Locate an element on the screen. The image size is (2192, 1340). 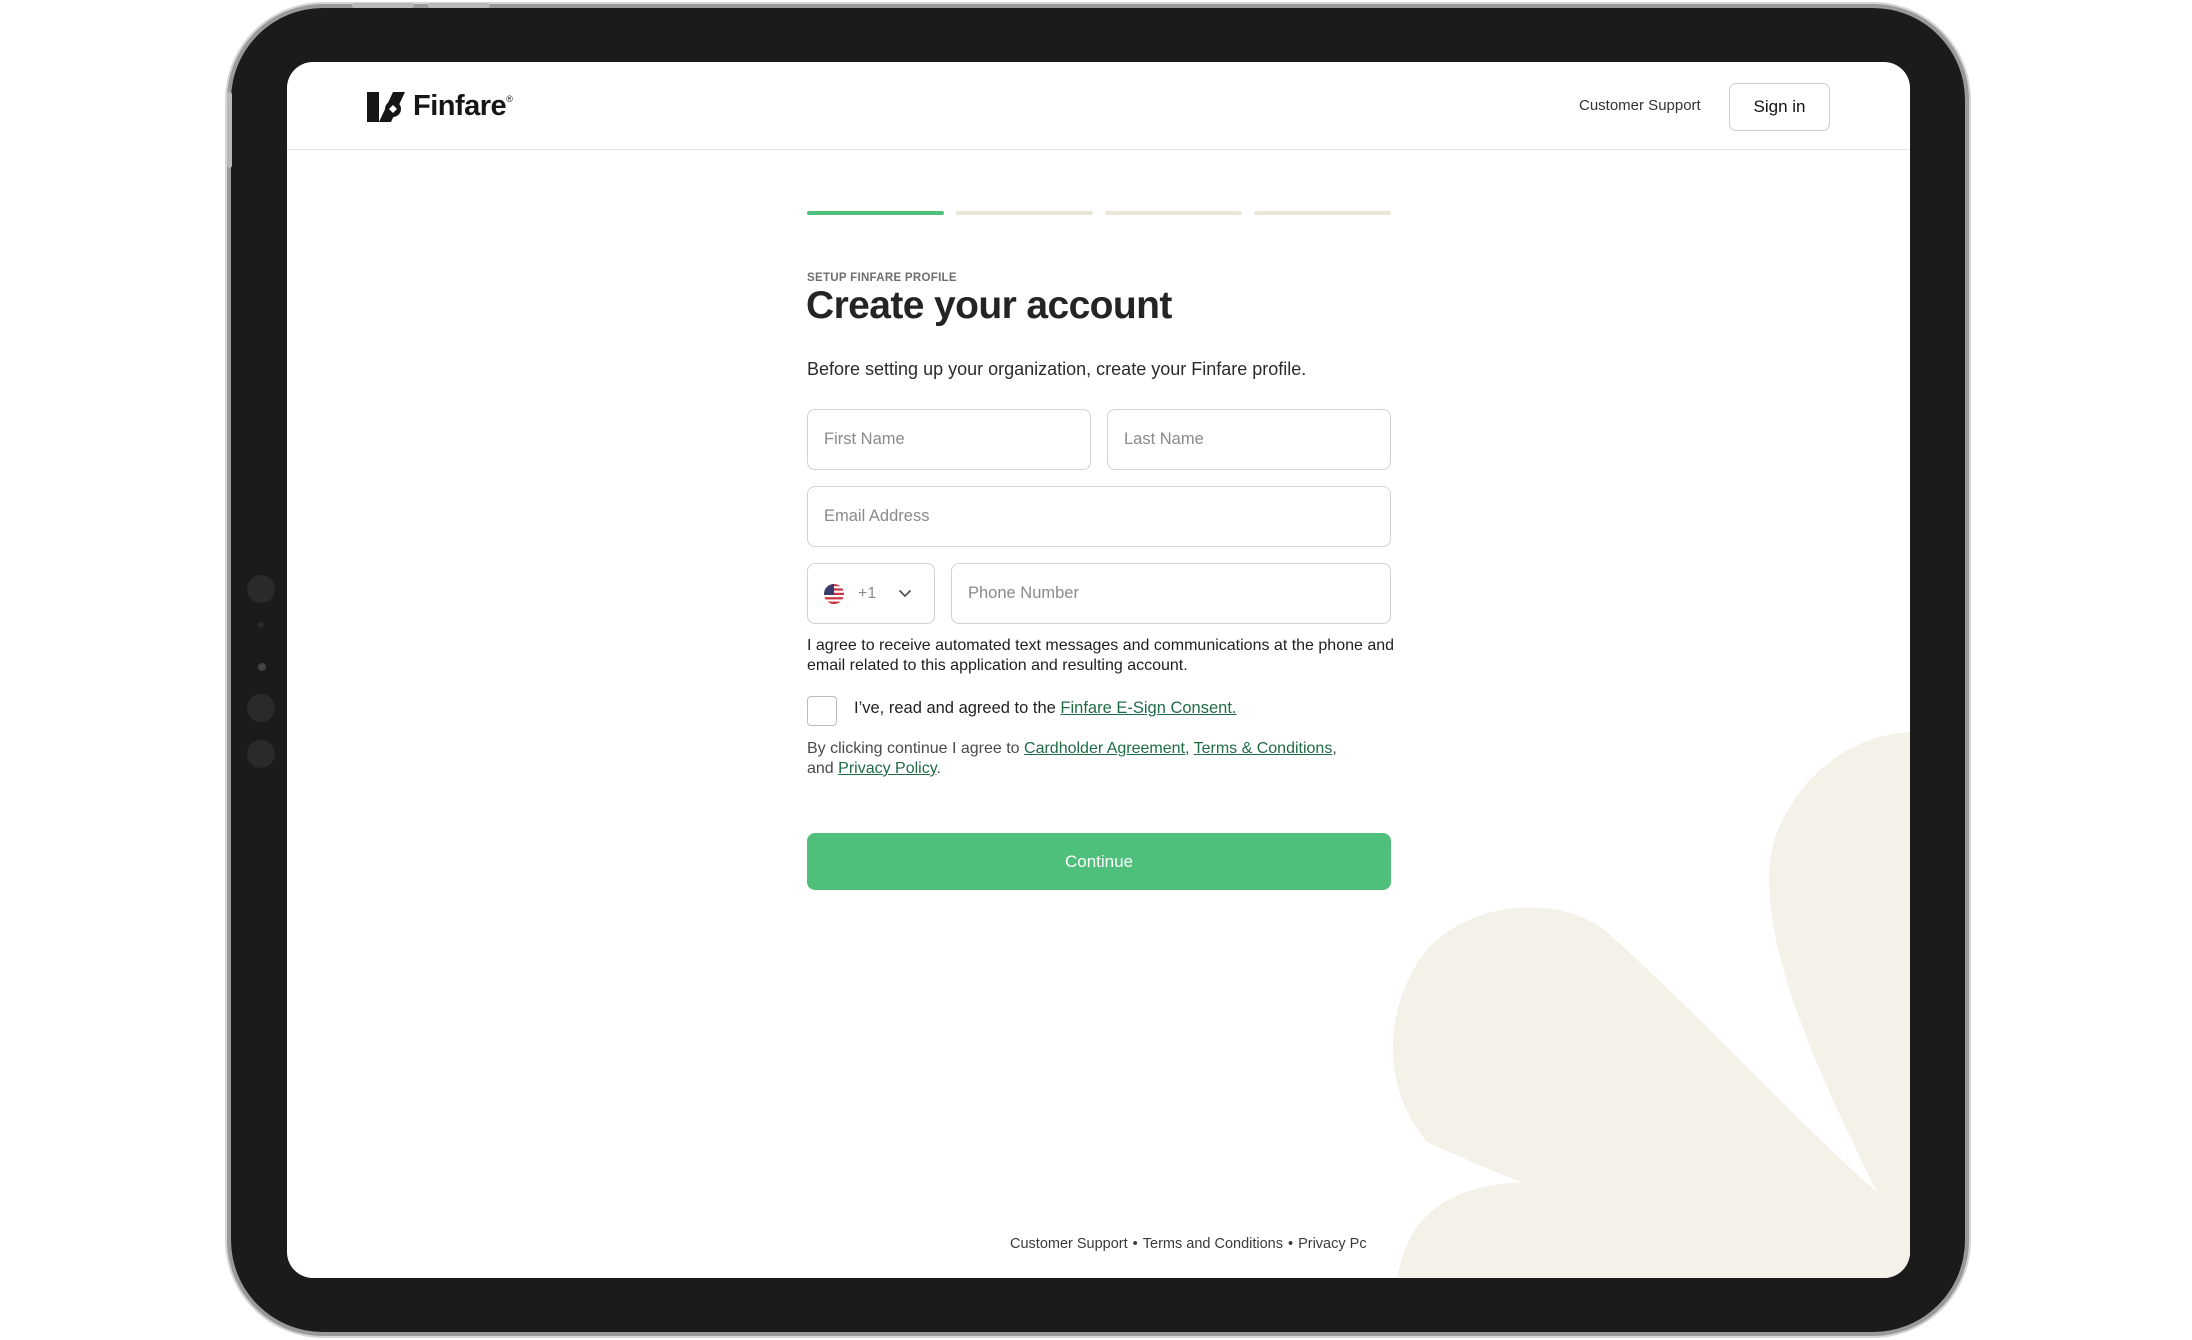
brand-name: Finfare® is located at coordinates (463, 106).